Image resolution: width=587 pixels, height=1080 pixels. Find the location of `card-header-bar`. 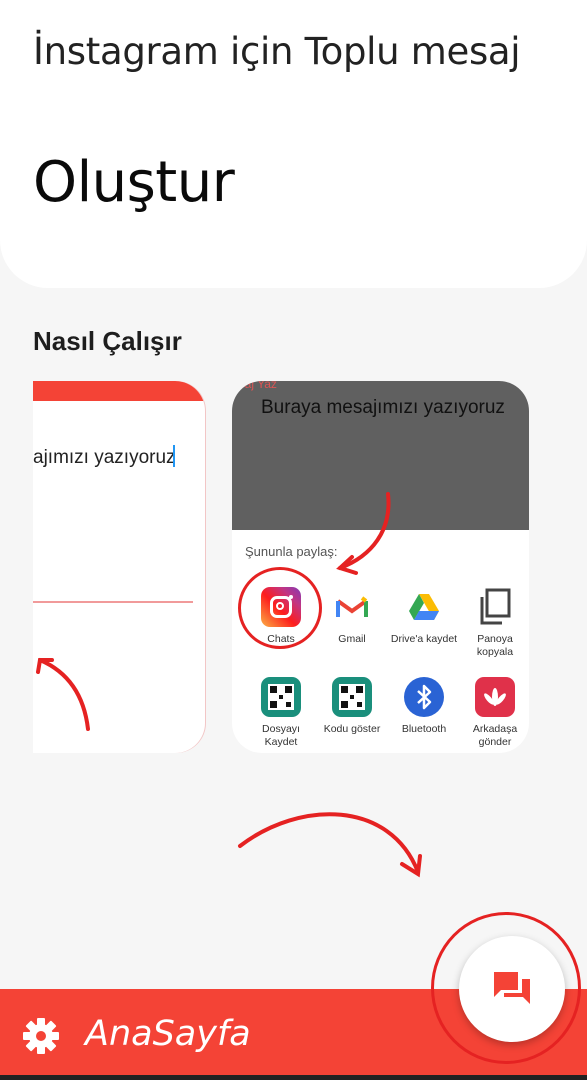

card-header-bar is located at coordinates (119, 391).